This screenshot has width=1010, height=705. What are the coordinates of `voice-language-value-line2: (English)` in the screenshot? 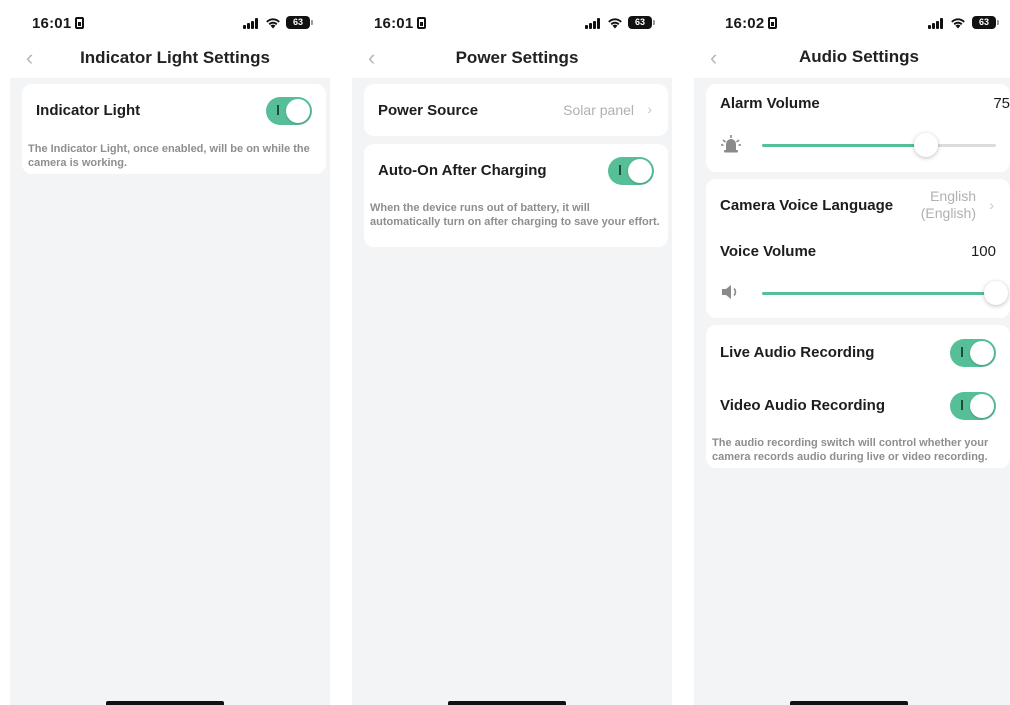 It's located at (948, 213).